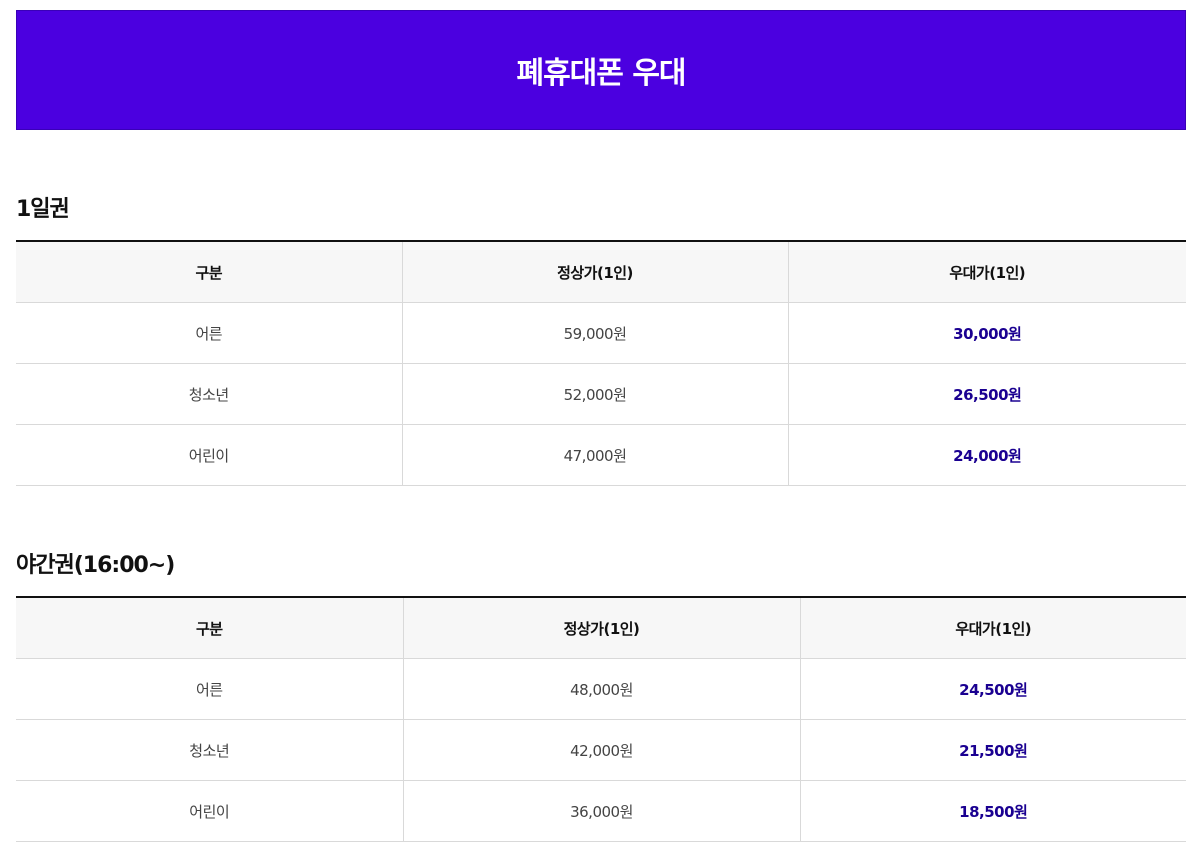 This screenshot has width=1200, height=850. I want to click on regular-price-cell: 42,000원, so click(601, 750).